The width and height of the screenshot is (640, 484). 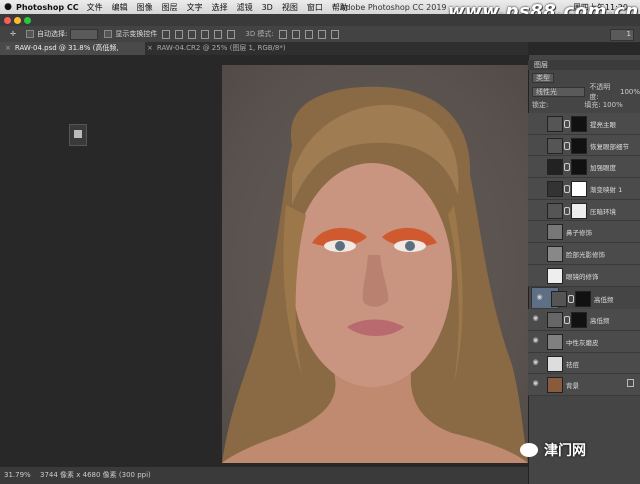 What do you see at coordinates (613, 105) in the screenshot?
I see `fill-value: 100%` at bounding box center [613, 105].